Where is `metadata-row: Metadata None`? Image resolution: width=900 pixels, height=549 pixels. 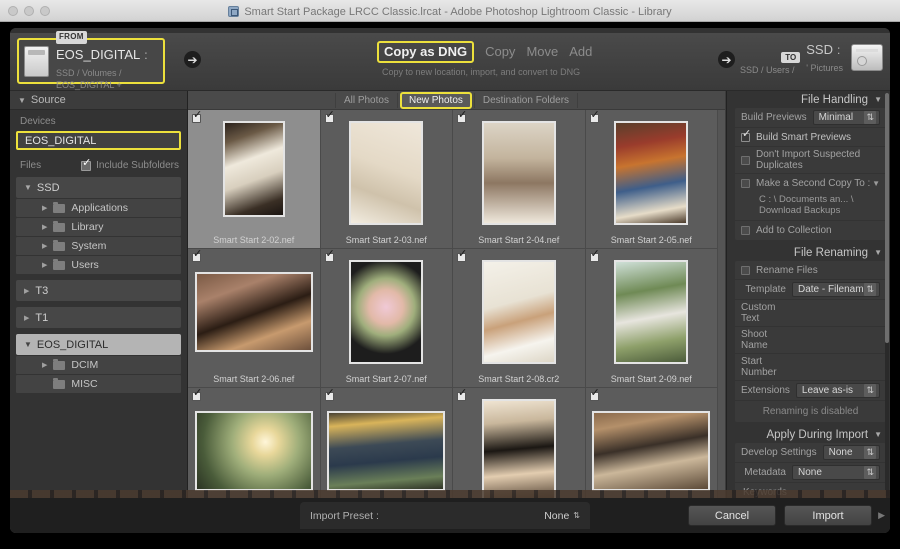
metadata-row: Metadata None is located at coordinates (810, 473).